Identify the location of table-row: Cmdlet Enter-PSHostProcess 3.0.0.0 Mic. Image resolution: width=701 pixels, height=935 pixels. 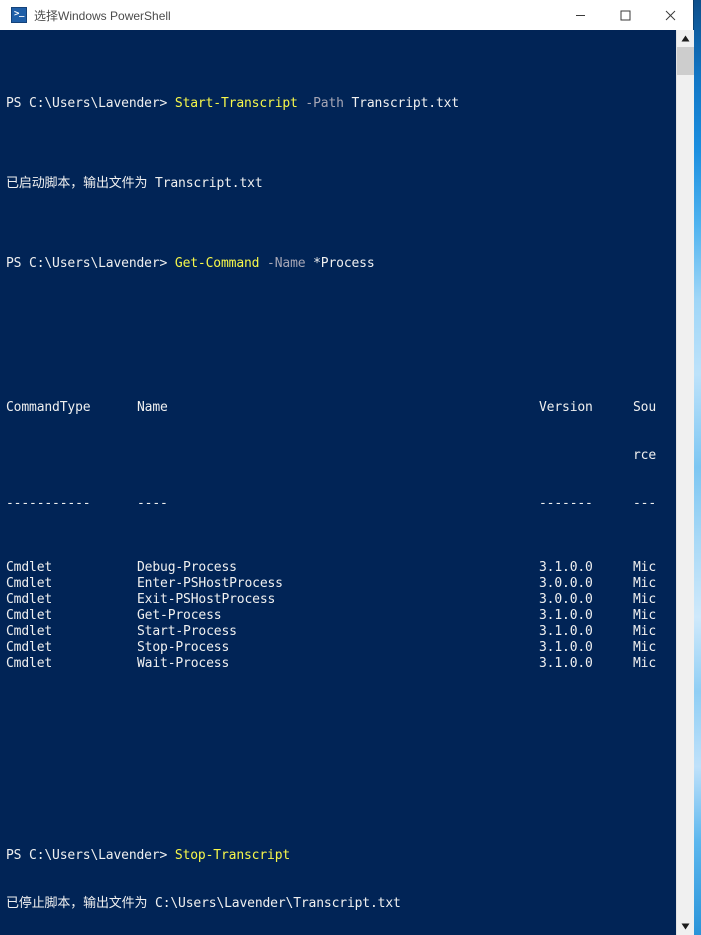
(341, 584).